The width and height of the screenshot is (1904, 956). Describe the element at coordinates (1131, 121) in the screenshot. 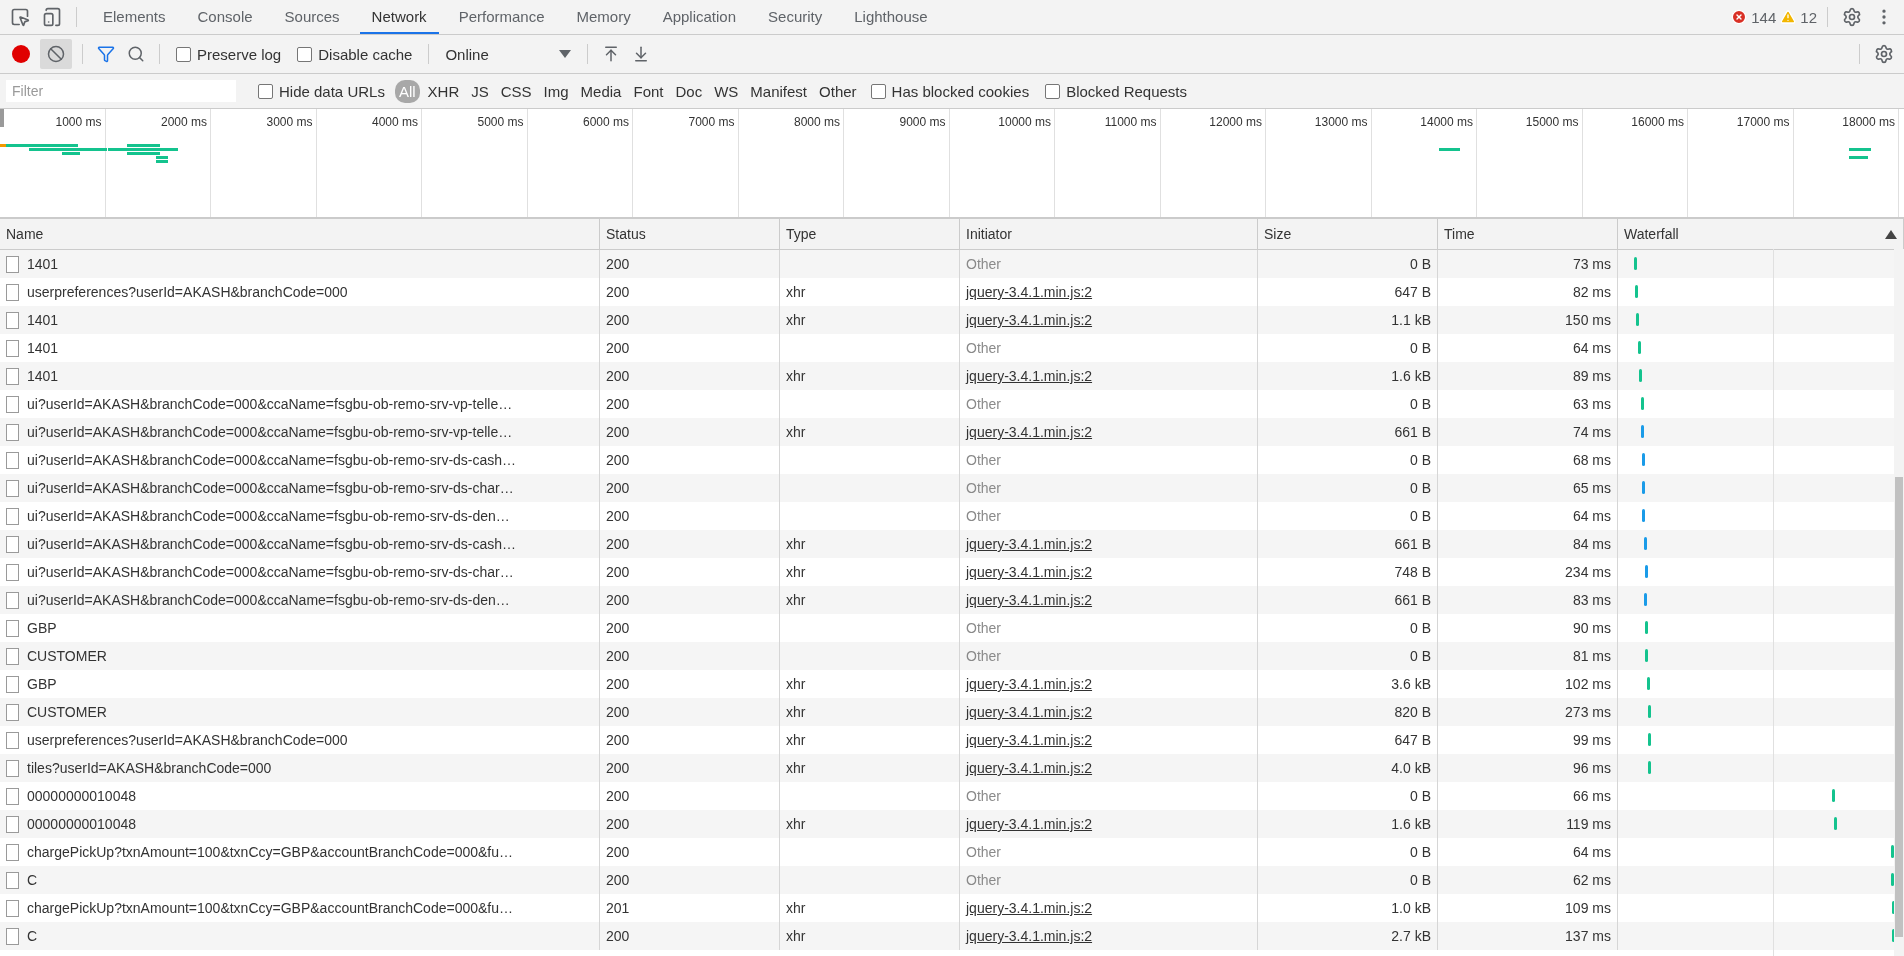

I see `time-tick: 11000 ms` at that location.